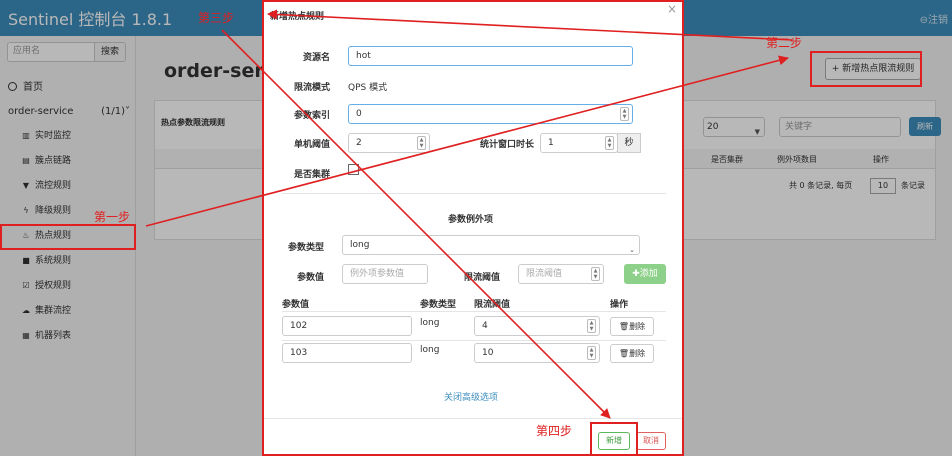 This screenshot has width=952, height=456. I want to click on threshold-label: 单机阈值, so click(311, 145).